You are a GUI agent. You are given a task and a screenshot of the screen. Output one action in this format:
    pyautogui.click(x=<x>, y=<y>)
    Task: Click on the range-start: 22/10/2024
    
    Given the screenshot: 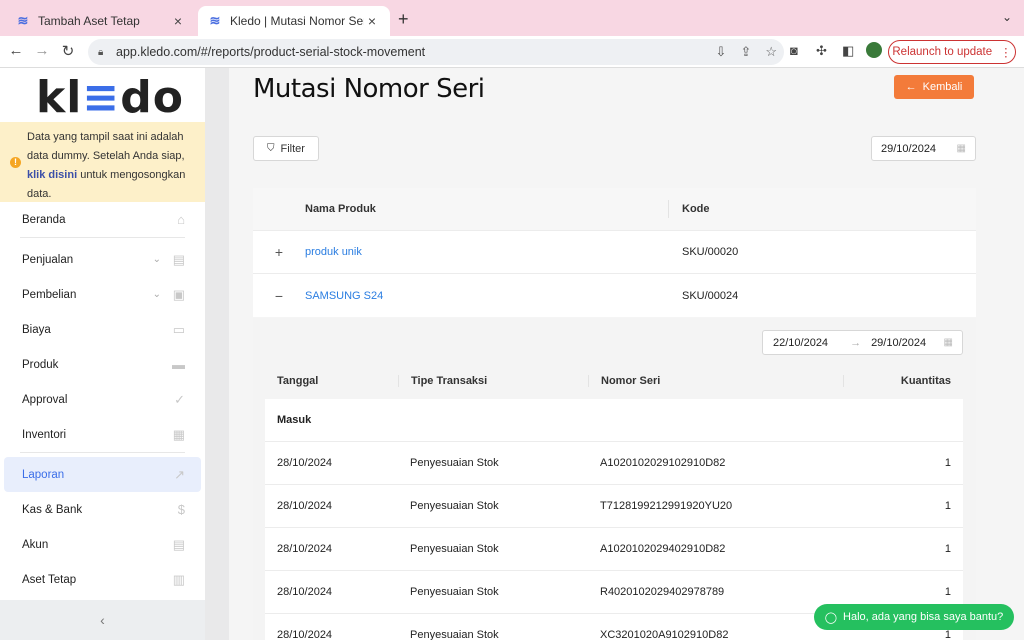 What is the action you would take?
    pyautogui.click(x=801, y=342)
    